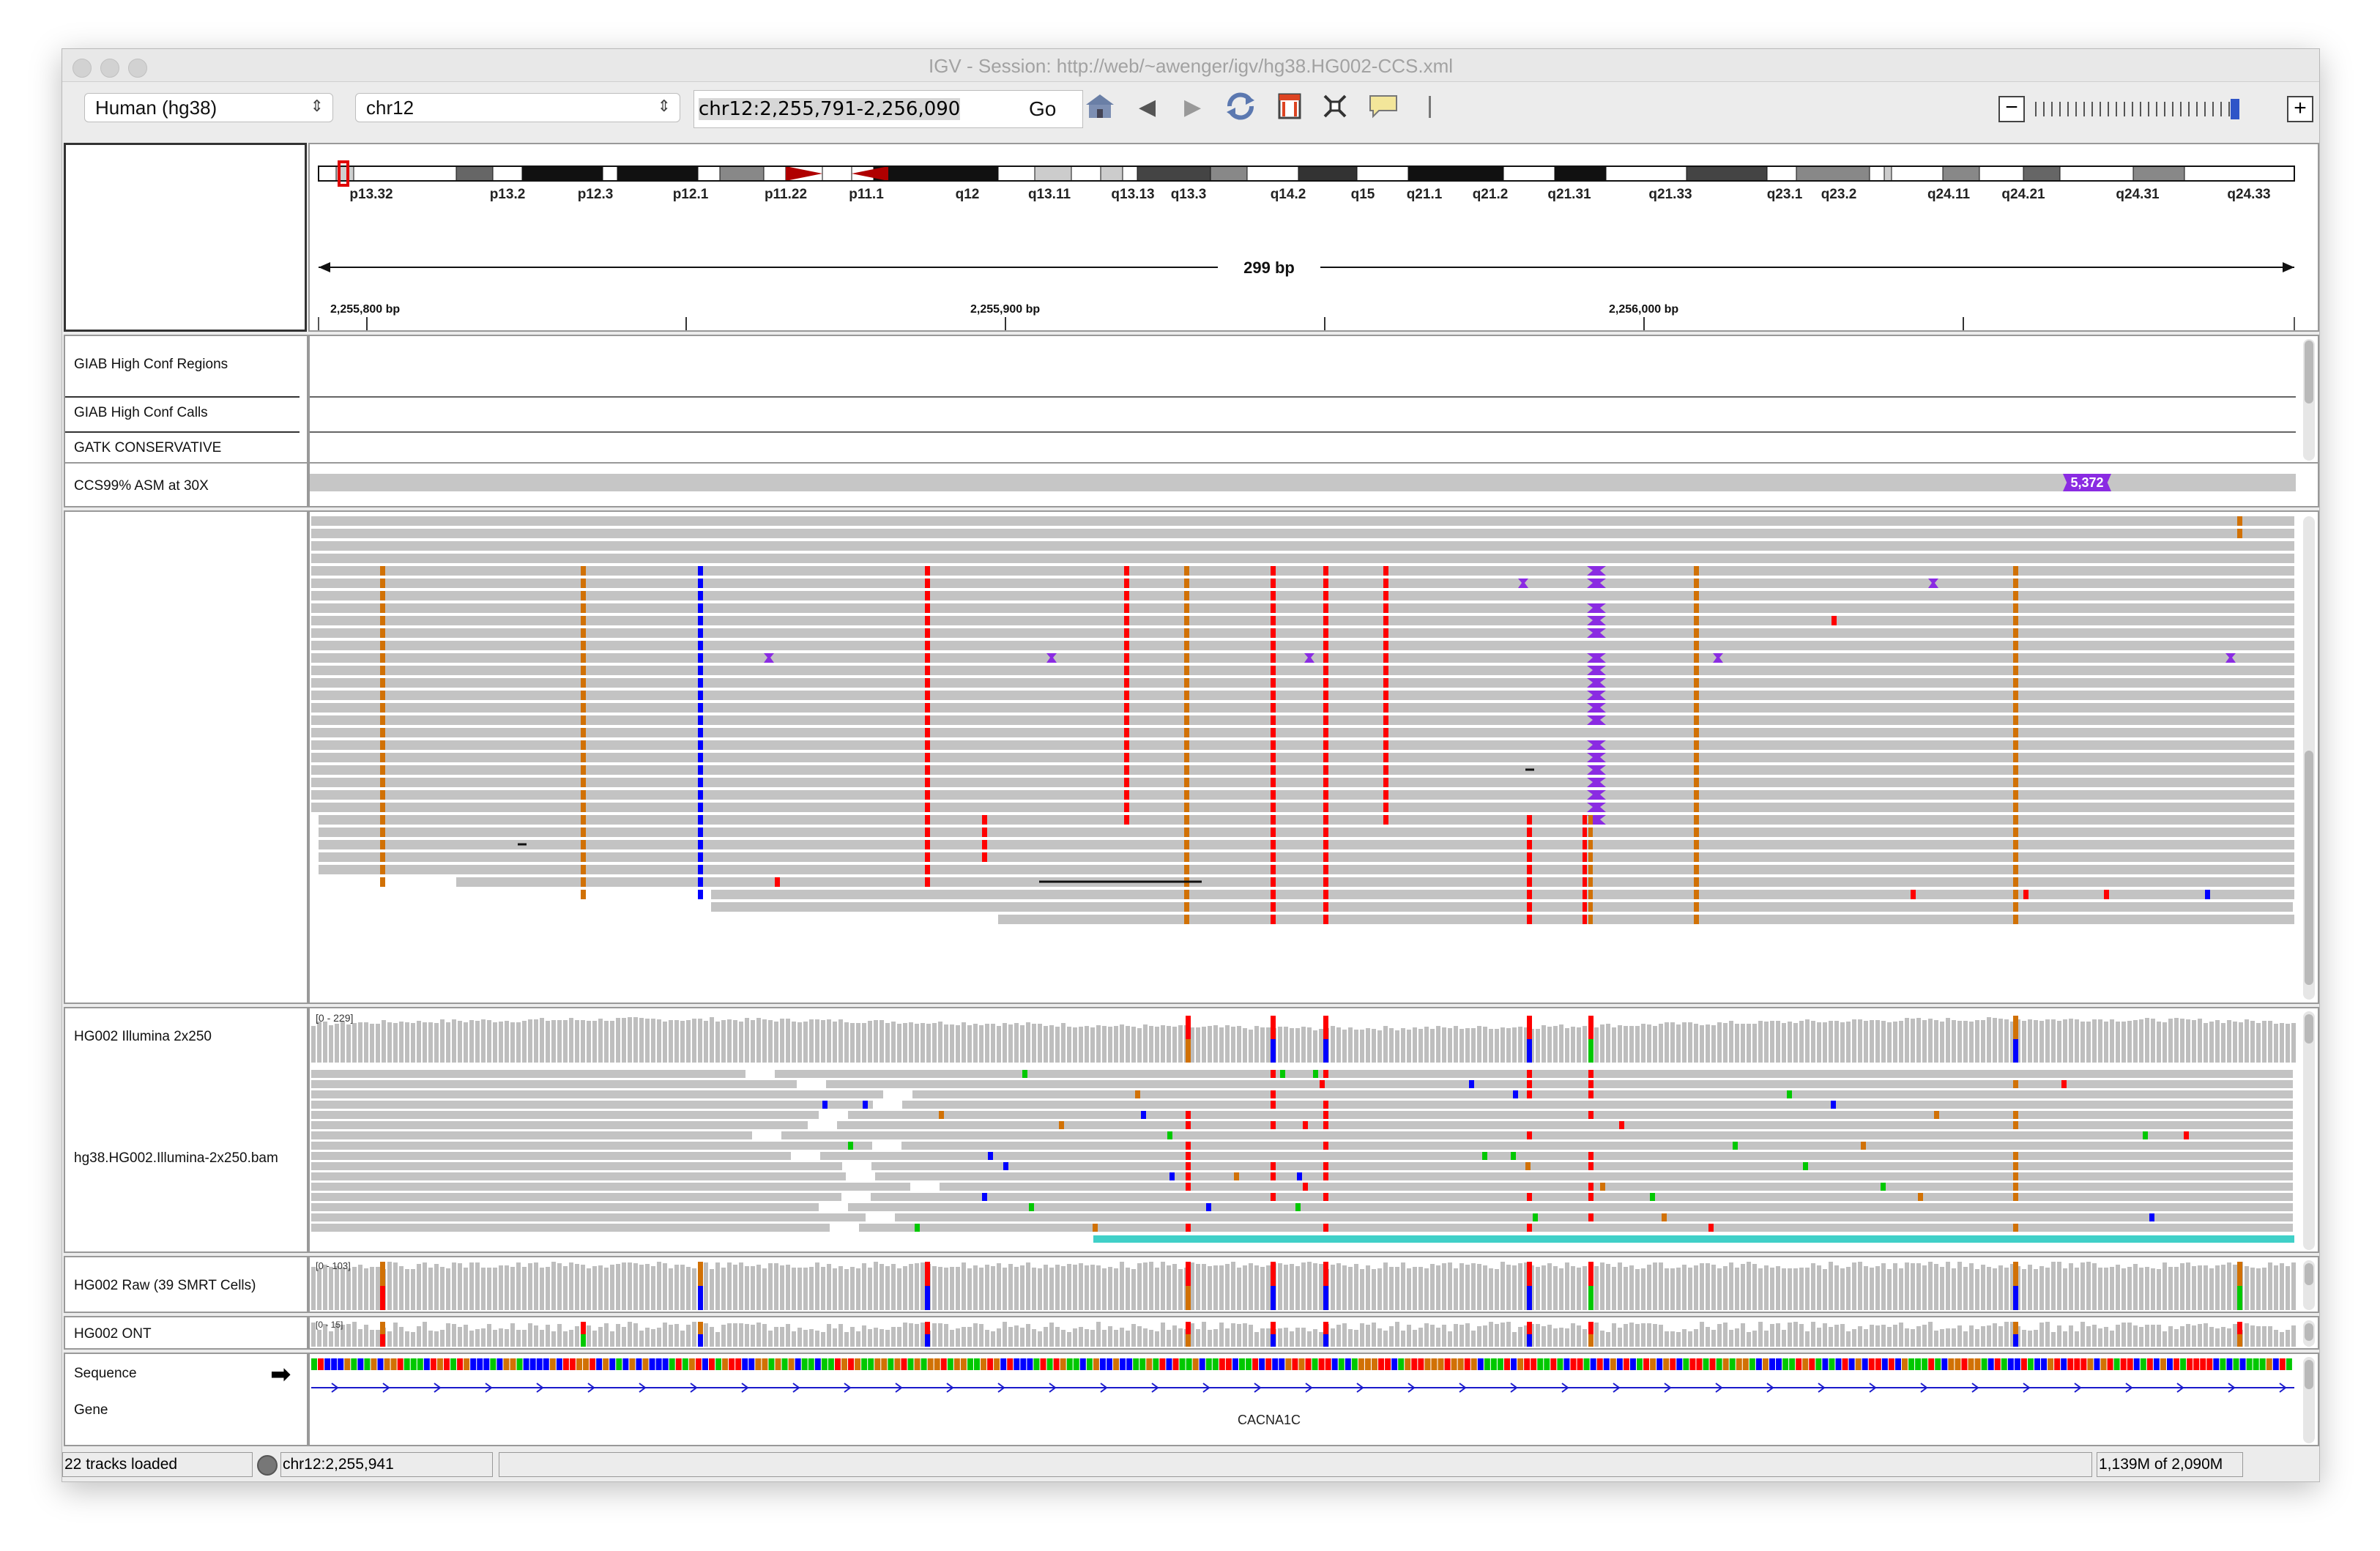  Describe the element at coordinates (1383, 110) in the screenshot. I see `popup-icon` at that location.